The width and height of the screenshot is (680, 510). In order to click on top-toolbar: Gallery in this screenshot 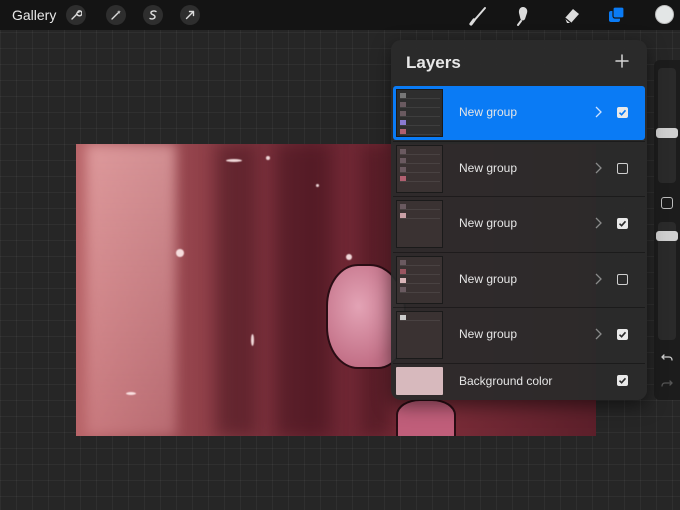, I will do `click(340, 15)`.